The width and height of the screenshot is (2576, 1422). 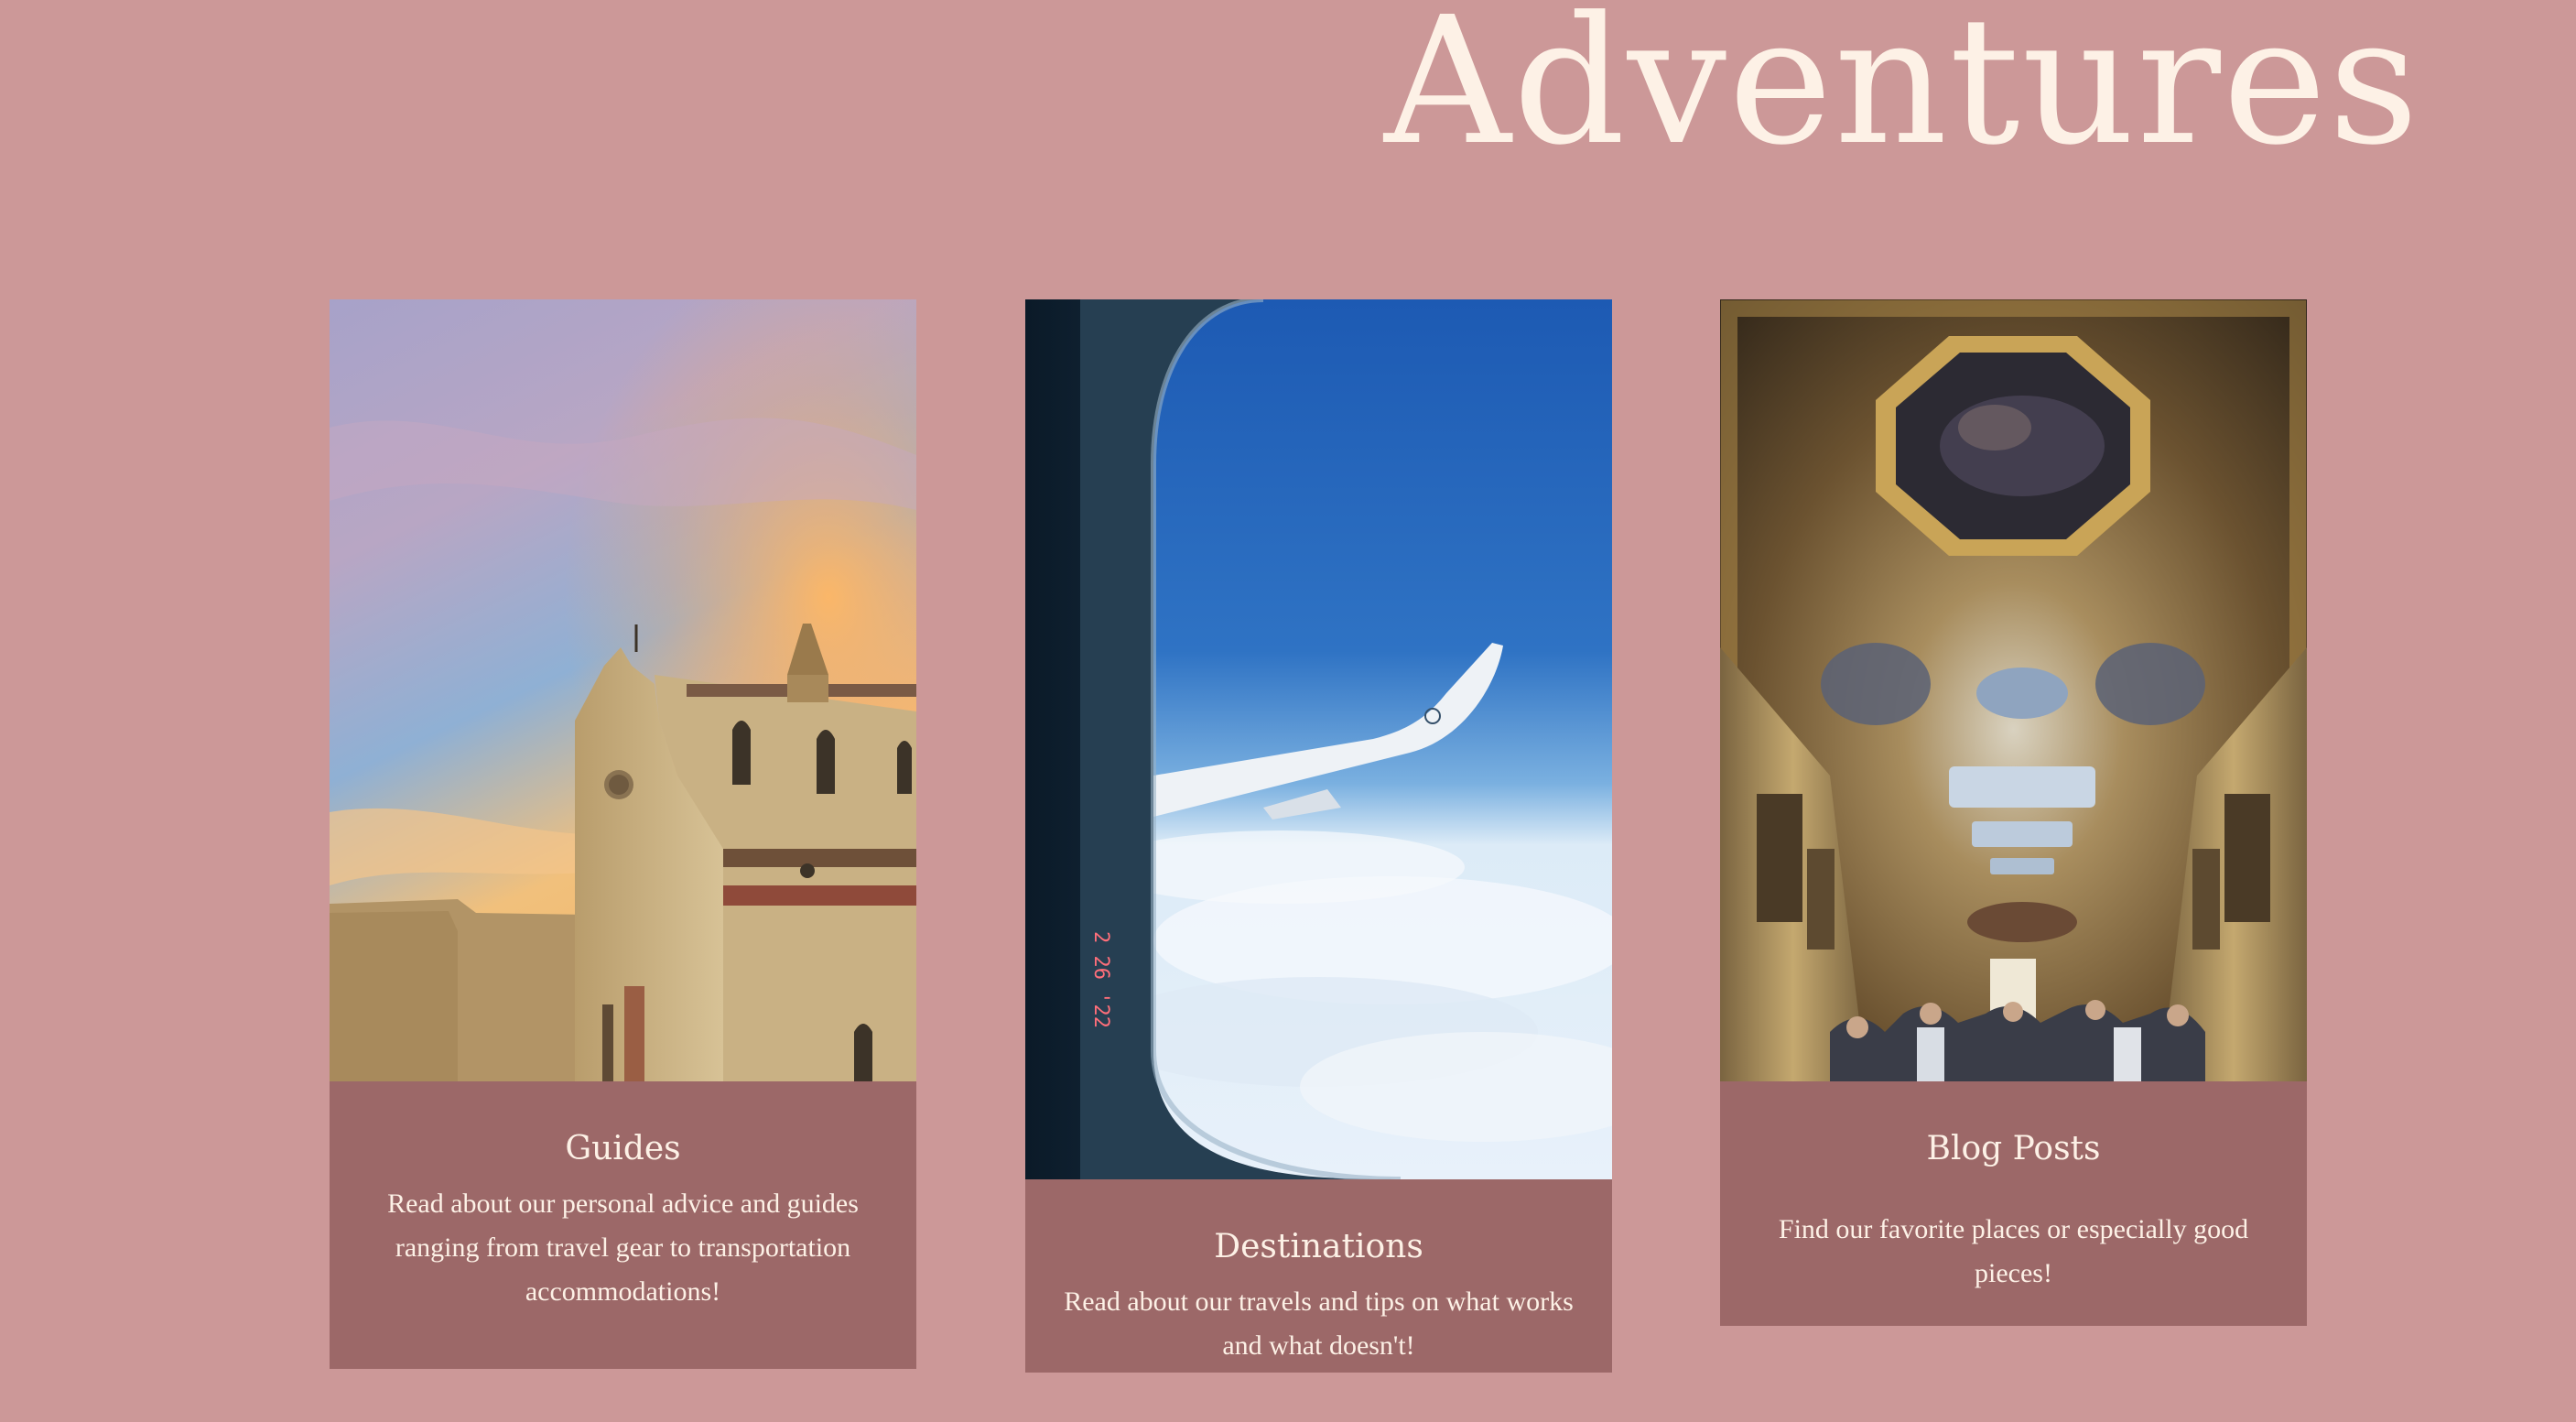 I want to click on card-title: Blog Posts, so click(x=2014, y=1149).